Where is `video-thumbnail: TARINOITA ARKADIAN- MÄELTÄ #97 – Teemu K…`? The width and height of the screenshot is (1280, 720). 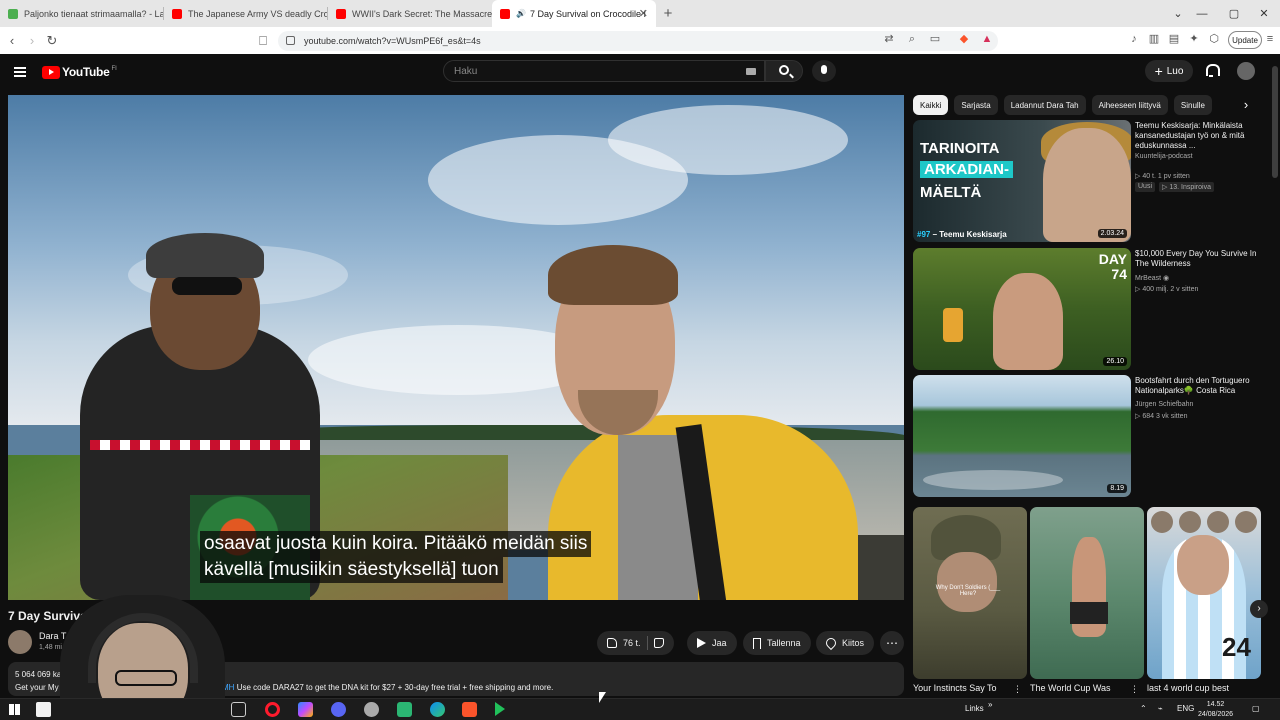
video-thumbnail: TARINOITA ARKADIAN- MÄELTÄ #97 – Teemu K… is located at coordinates (1022, 181).